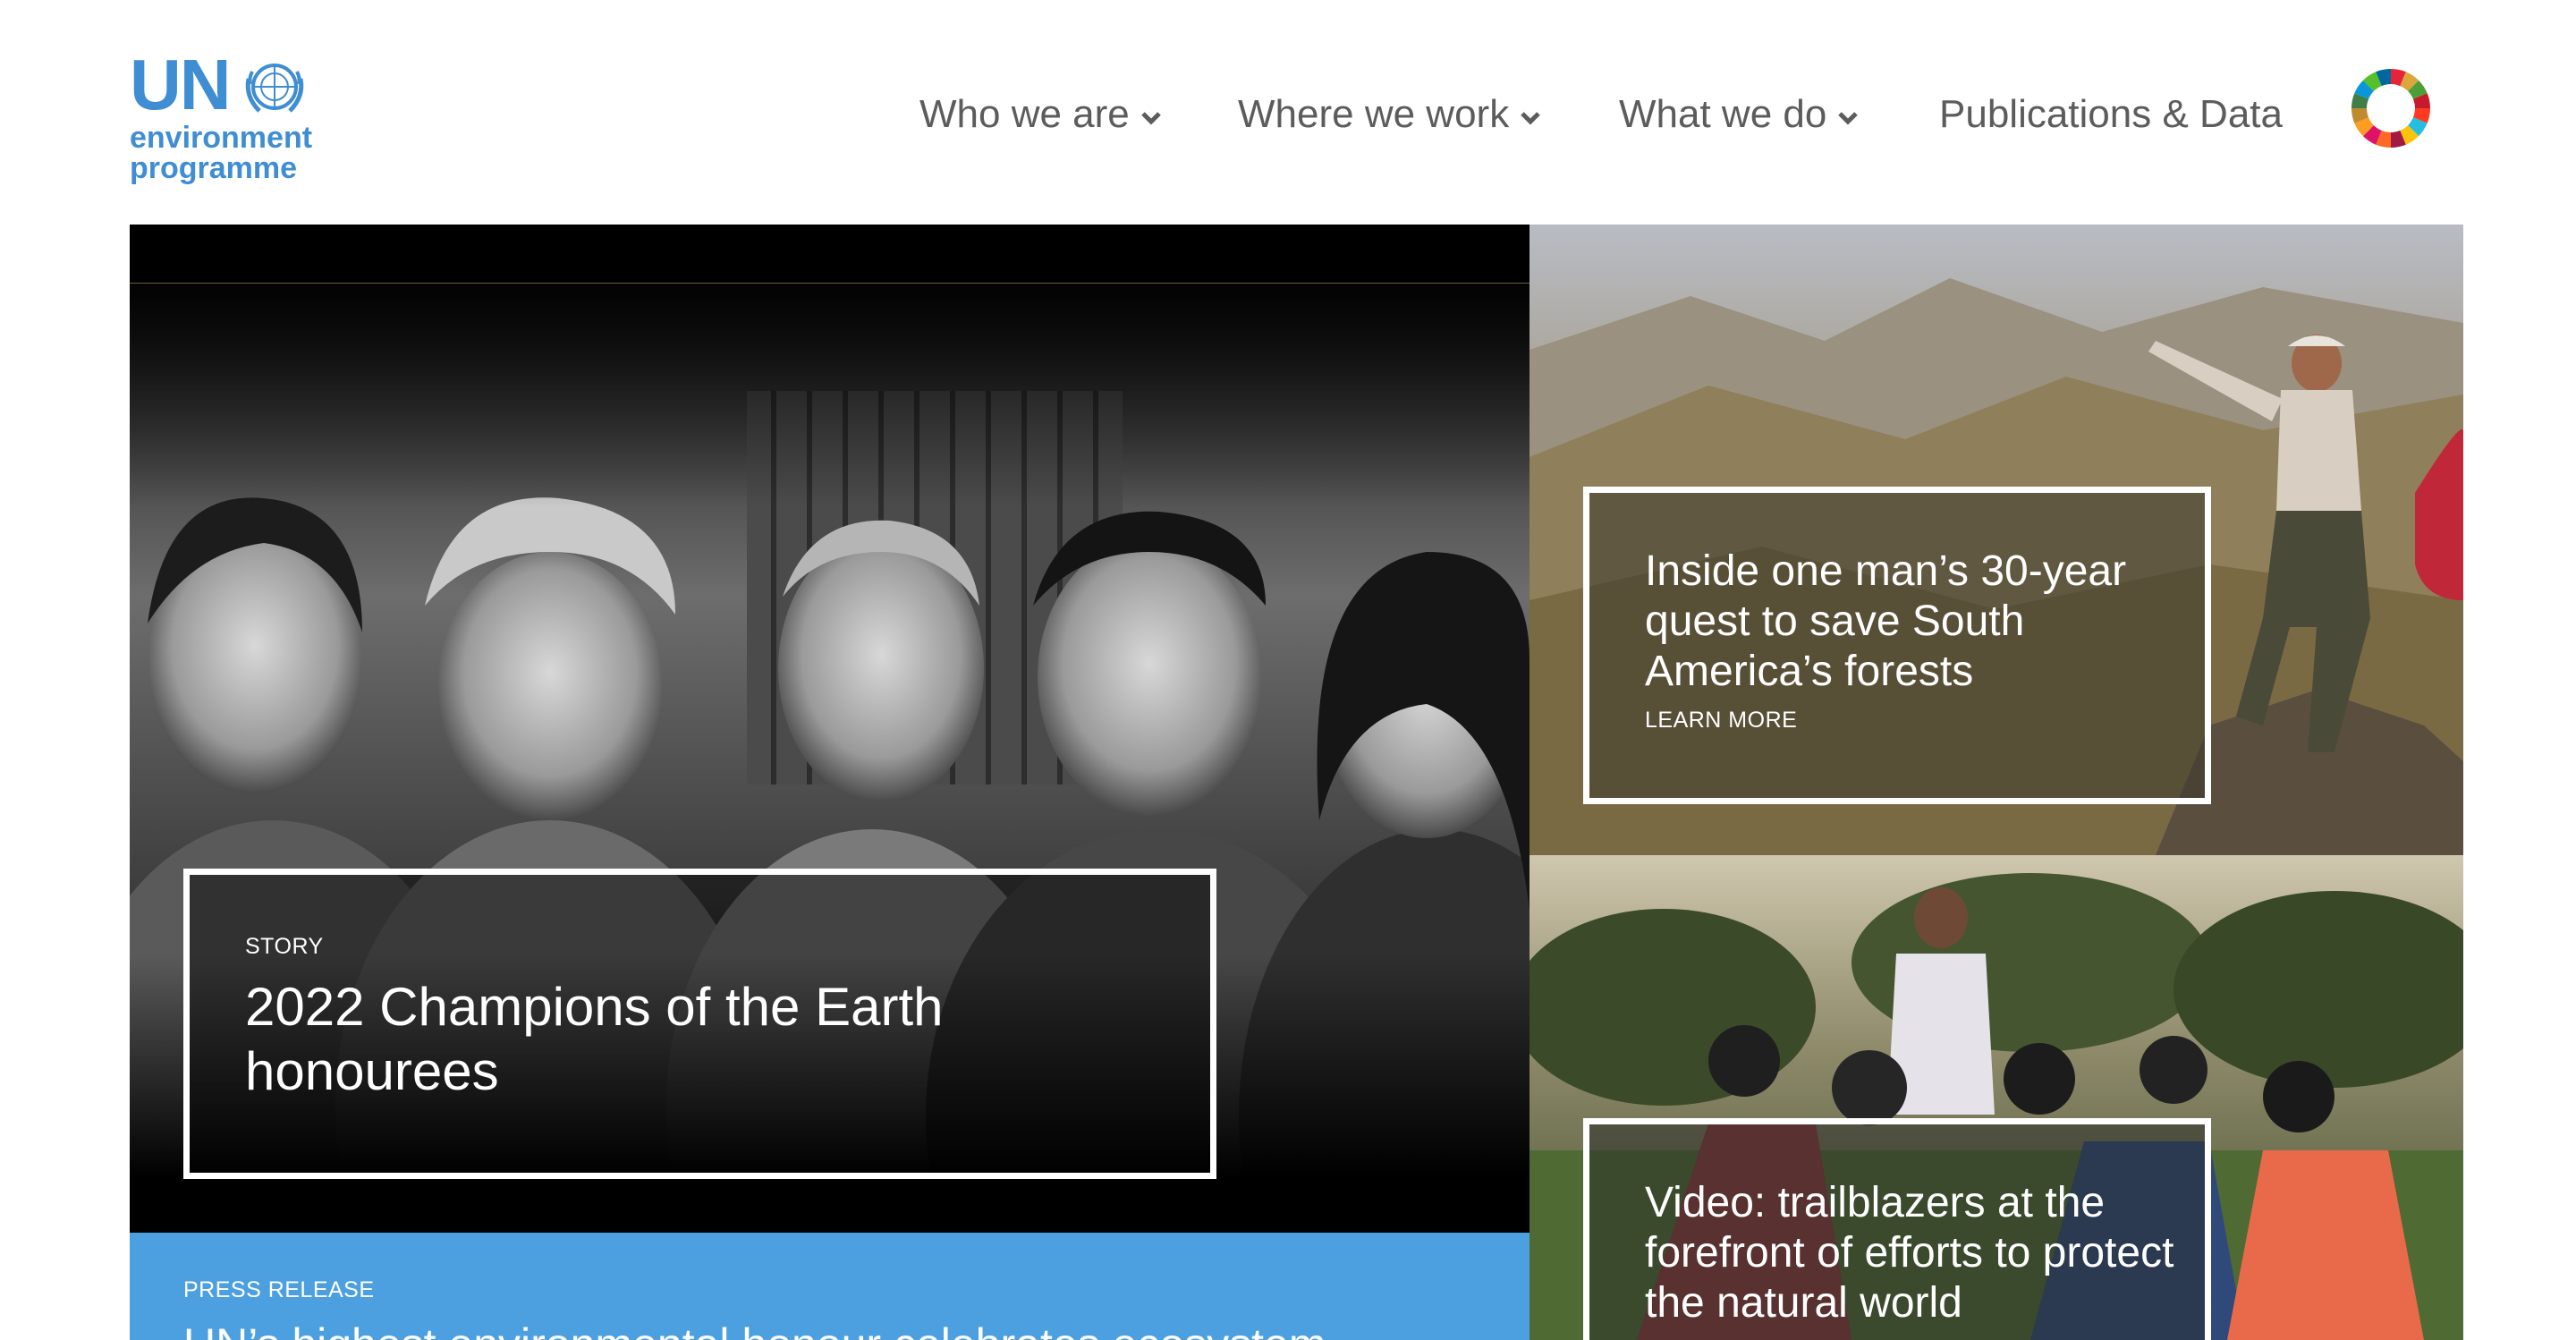  I want to click on nav-what-we-do: What we do, so click(1739, 114).